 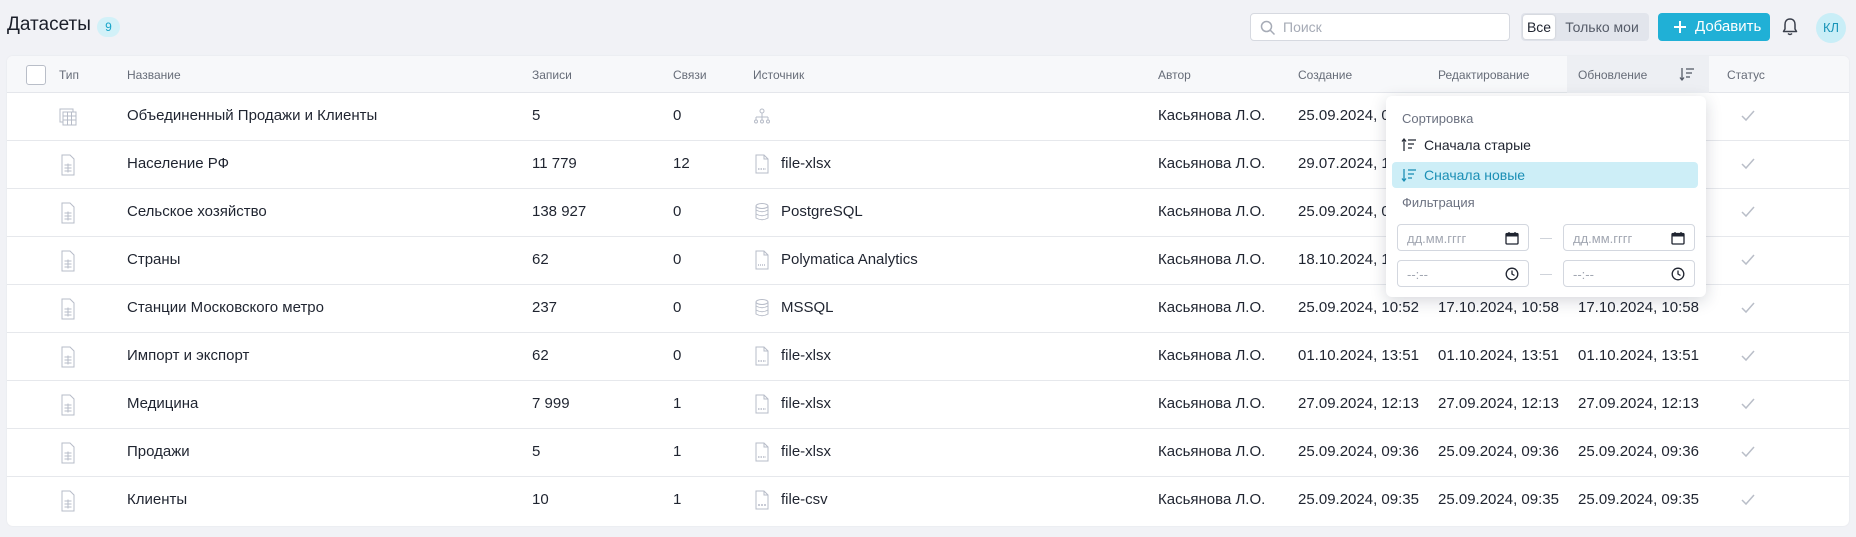 I want to click on row-created: 18.10.2024, 1, so click(x=1344, y=259).